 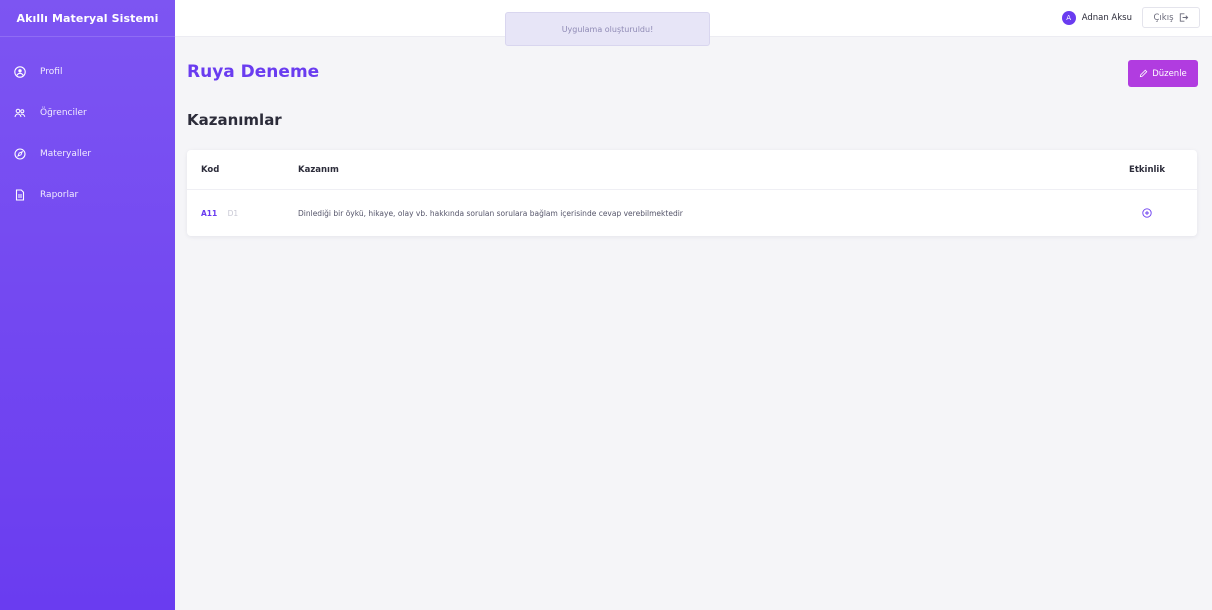 I want to click on app-brand: Akıllı Materyal Sistemi, so click(x=87, y=18).